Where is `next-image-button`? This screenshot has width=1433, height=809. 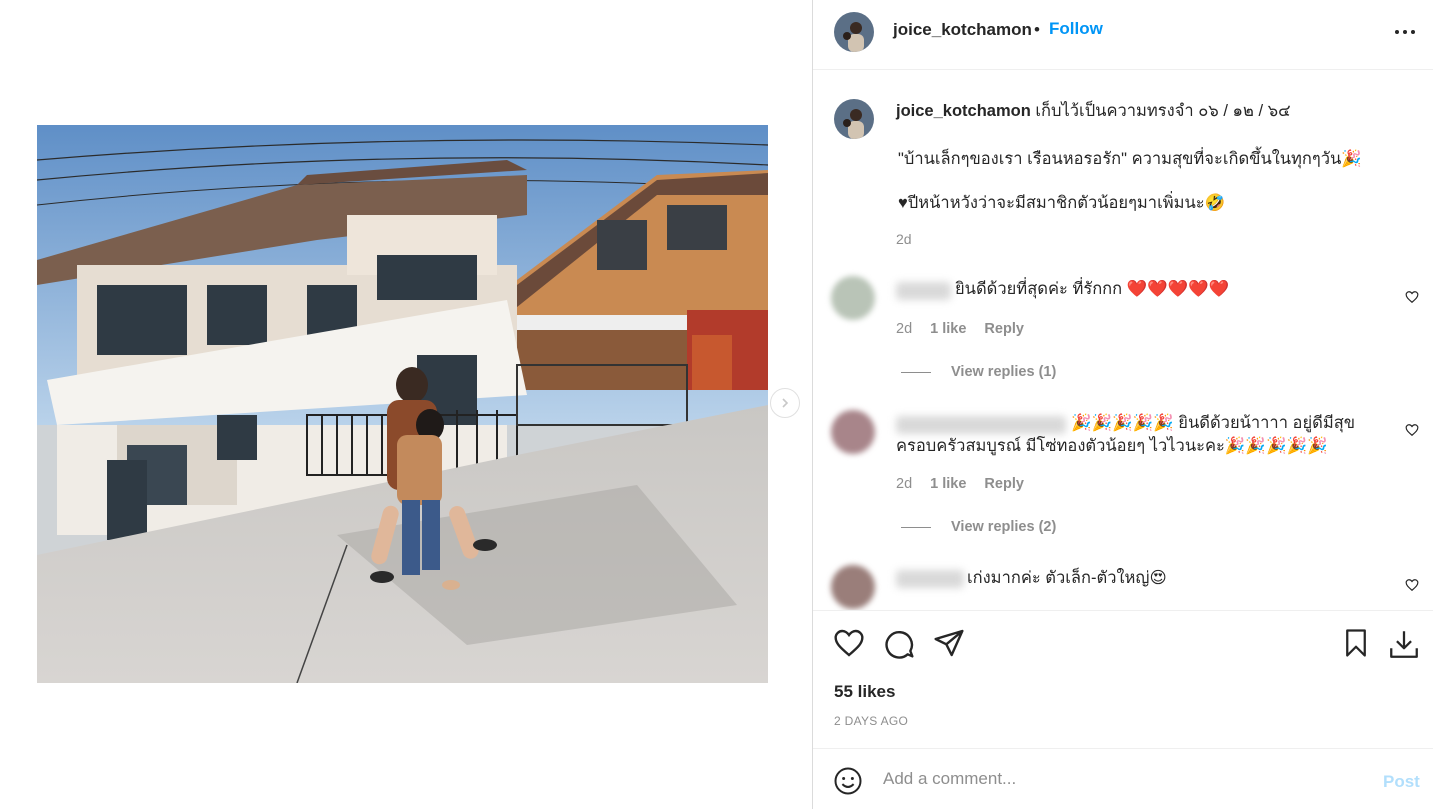 next-image-button is located at coordinates (785, 403).